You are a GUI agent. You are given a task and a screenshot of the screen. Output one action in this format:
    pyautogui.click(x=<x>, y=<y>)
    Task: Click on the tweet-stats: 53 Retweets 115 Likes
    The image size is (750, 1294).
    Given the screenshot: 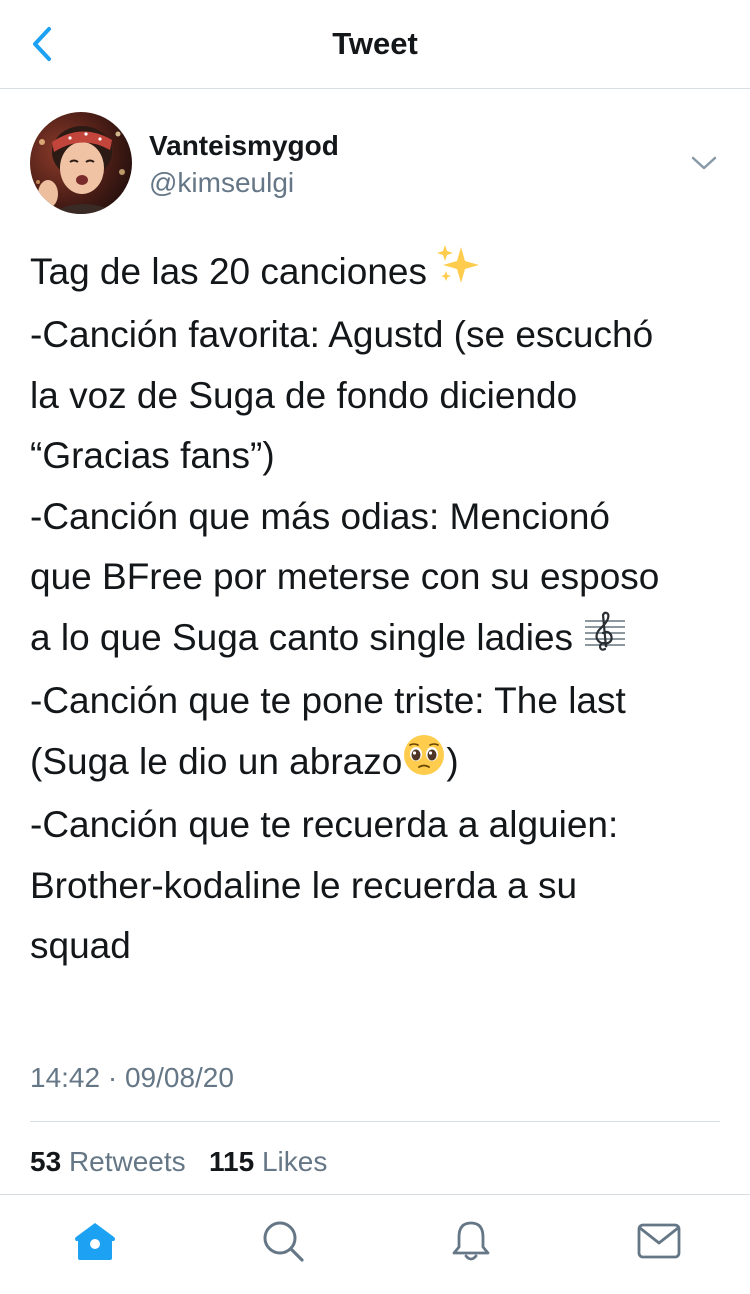 What is the action you would take?
    pyautogui.click(x=178, y=1162)
    